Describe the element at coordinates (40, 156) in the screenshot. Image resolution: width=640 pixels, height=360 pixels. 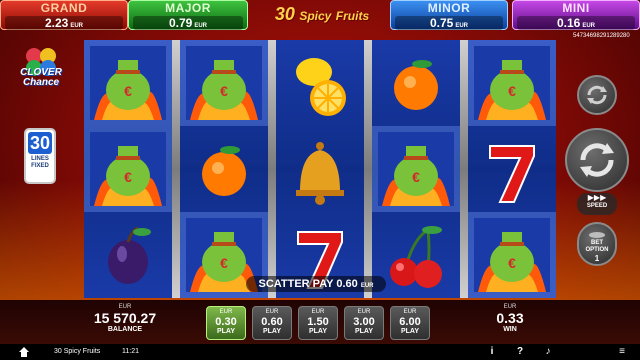
I see `lines-indicator: 30 LINES FIXED` at that location.